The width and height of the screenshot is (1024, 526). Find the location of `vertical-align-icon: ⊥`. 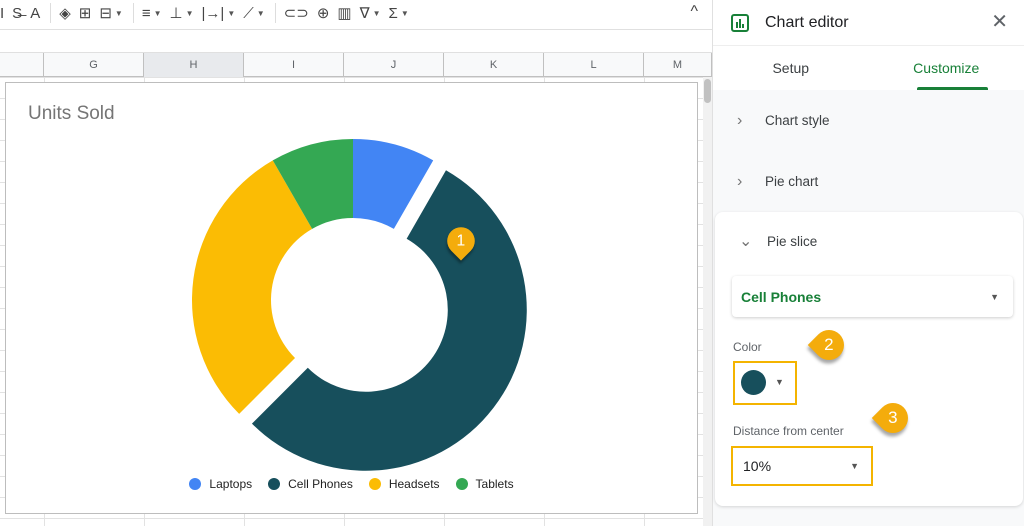

vertical-align-icon: ⊥ is located at coordinates (176, 13).